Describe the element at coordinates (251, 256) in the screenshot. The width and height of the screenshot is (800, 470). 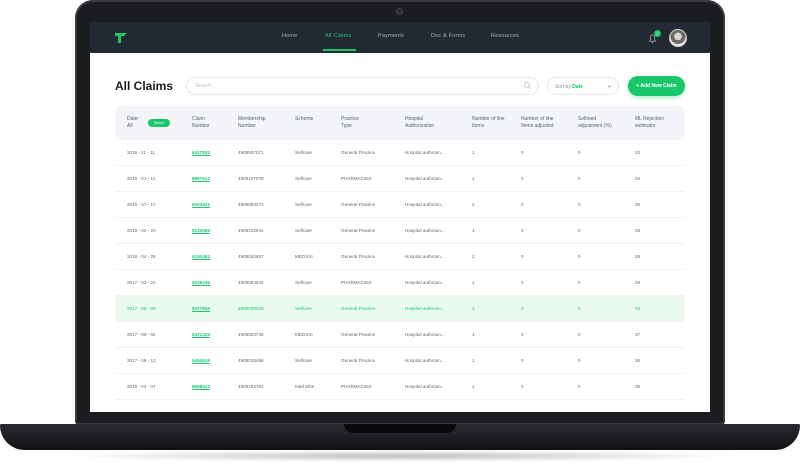
I see `cell-membership-number: 4909062867` at that location.